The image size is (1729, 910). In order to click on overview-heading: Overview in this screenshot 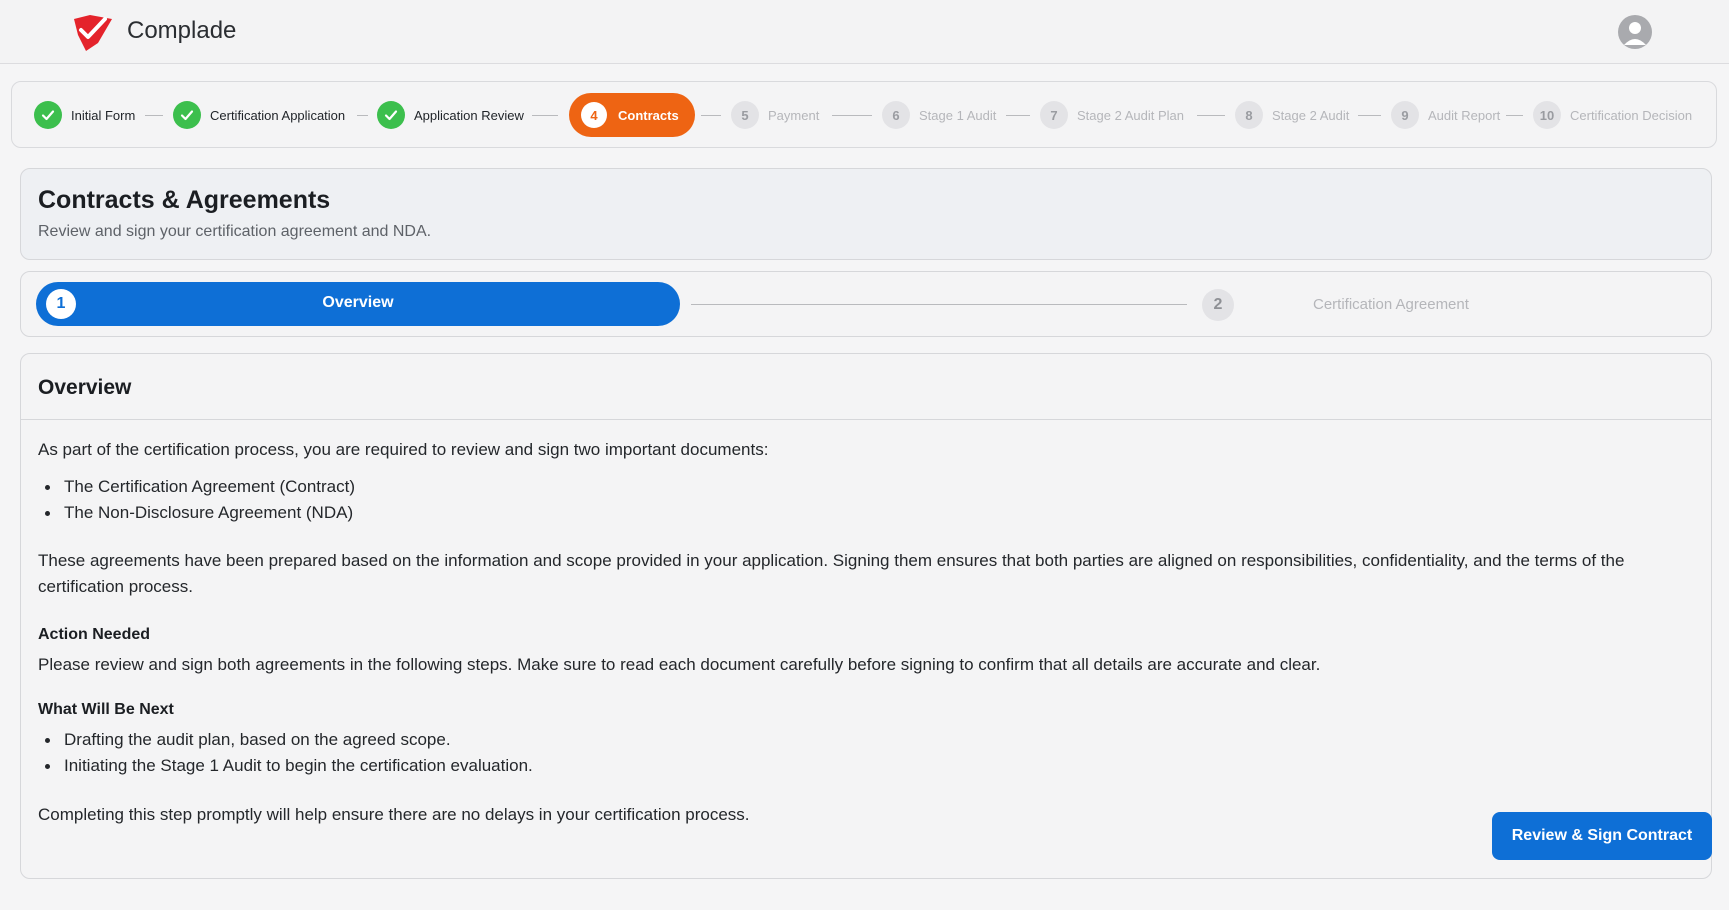, I will do `click(85, 387)`.